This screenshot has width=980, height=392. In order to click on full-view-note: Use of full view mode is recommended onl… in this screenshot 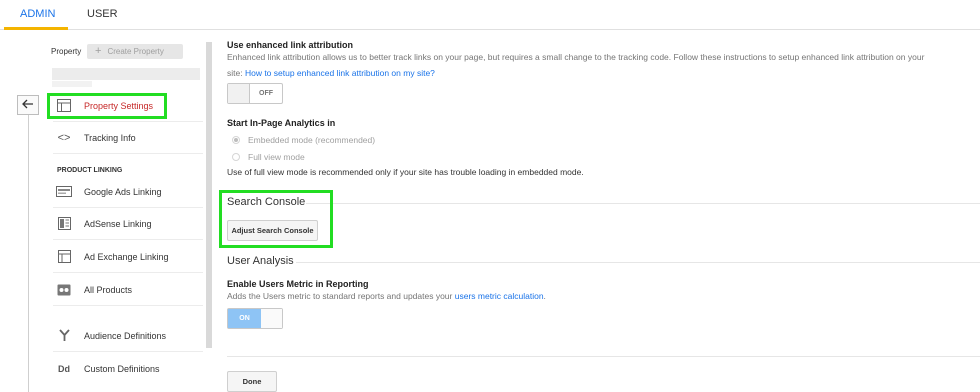, I will do `click(405, 172)`.